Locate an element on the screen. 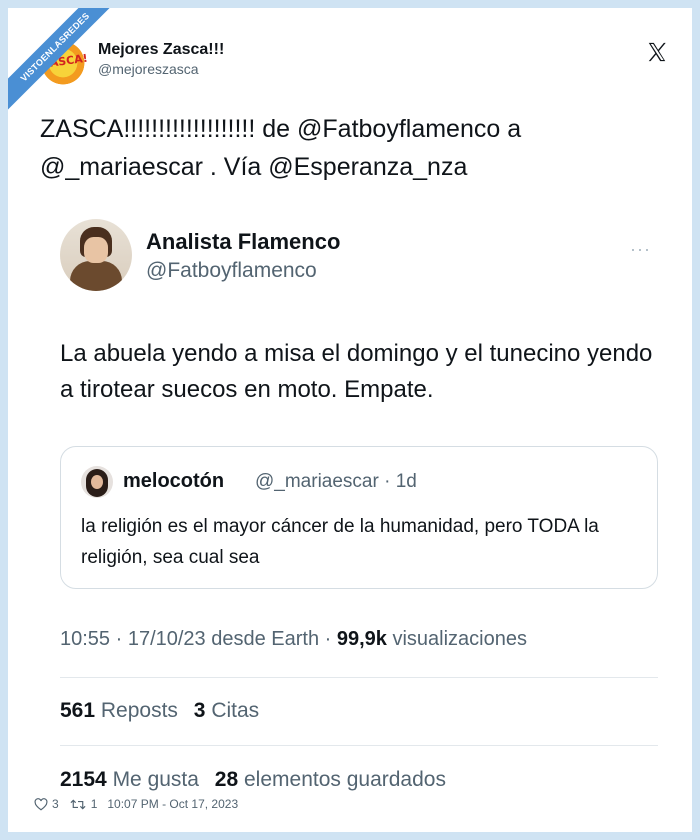 The image size is (700, 840). like-stats: 2154 Me gusta 28 elementos guardados is located at coordinates (253, 780).